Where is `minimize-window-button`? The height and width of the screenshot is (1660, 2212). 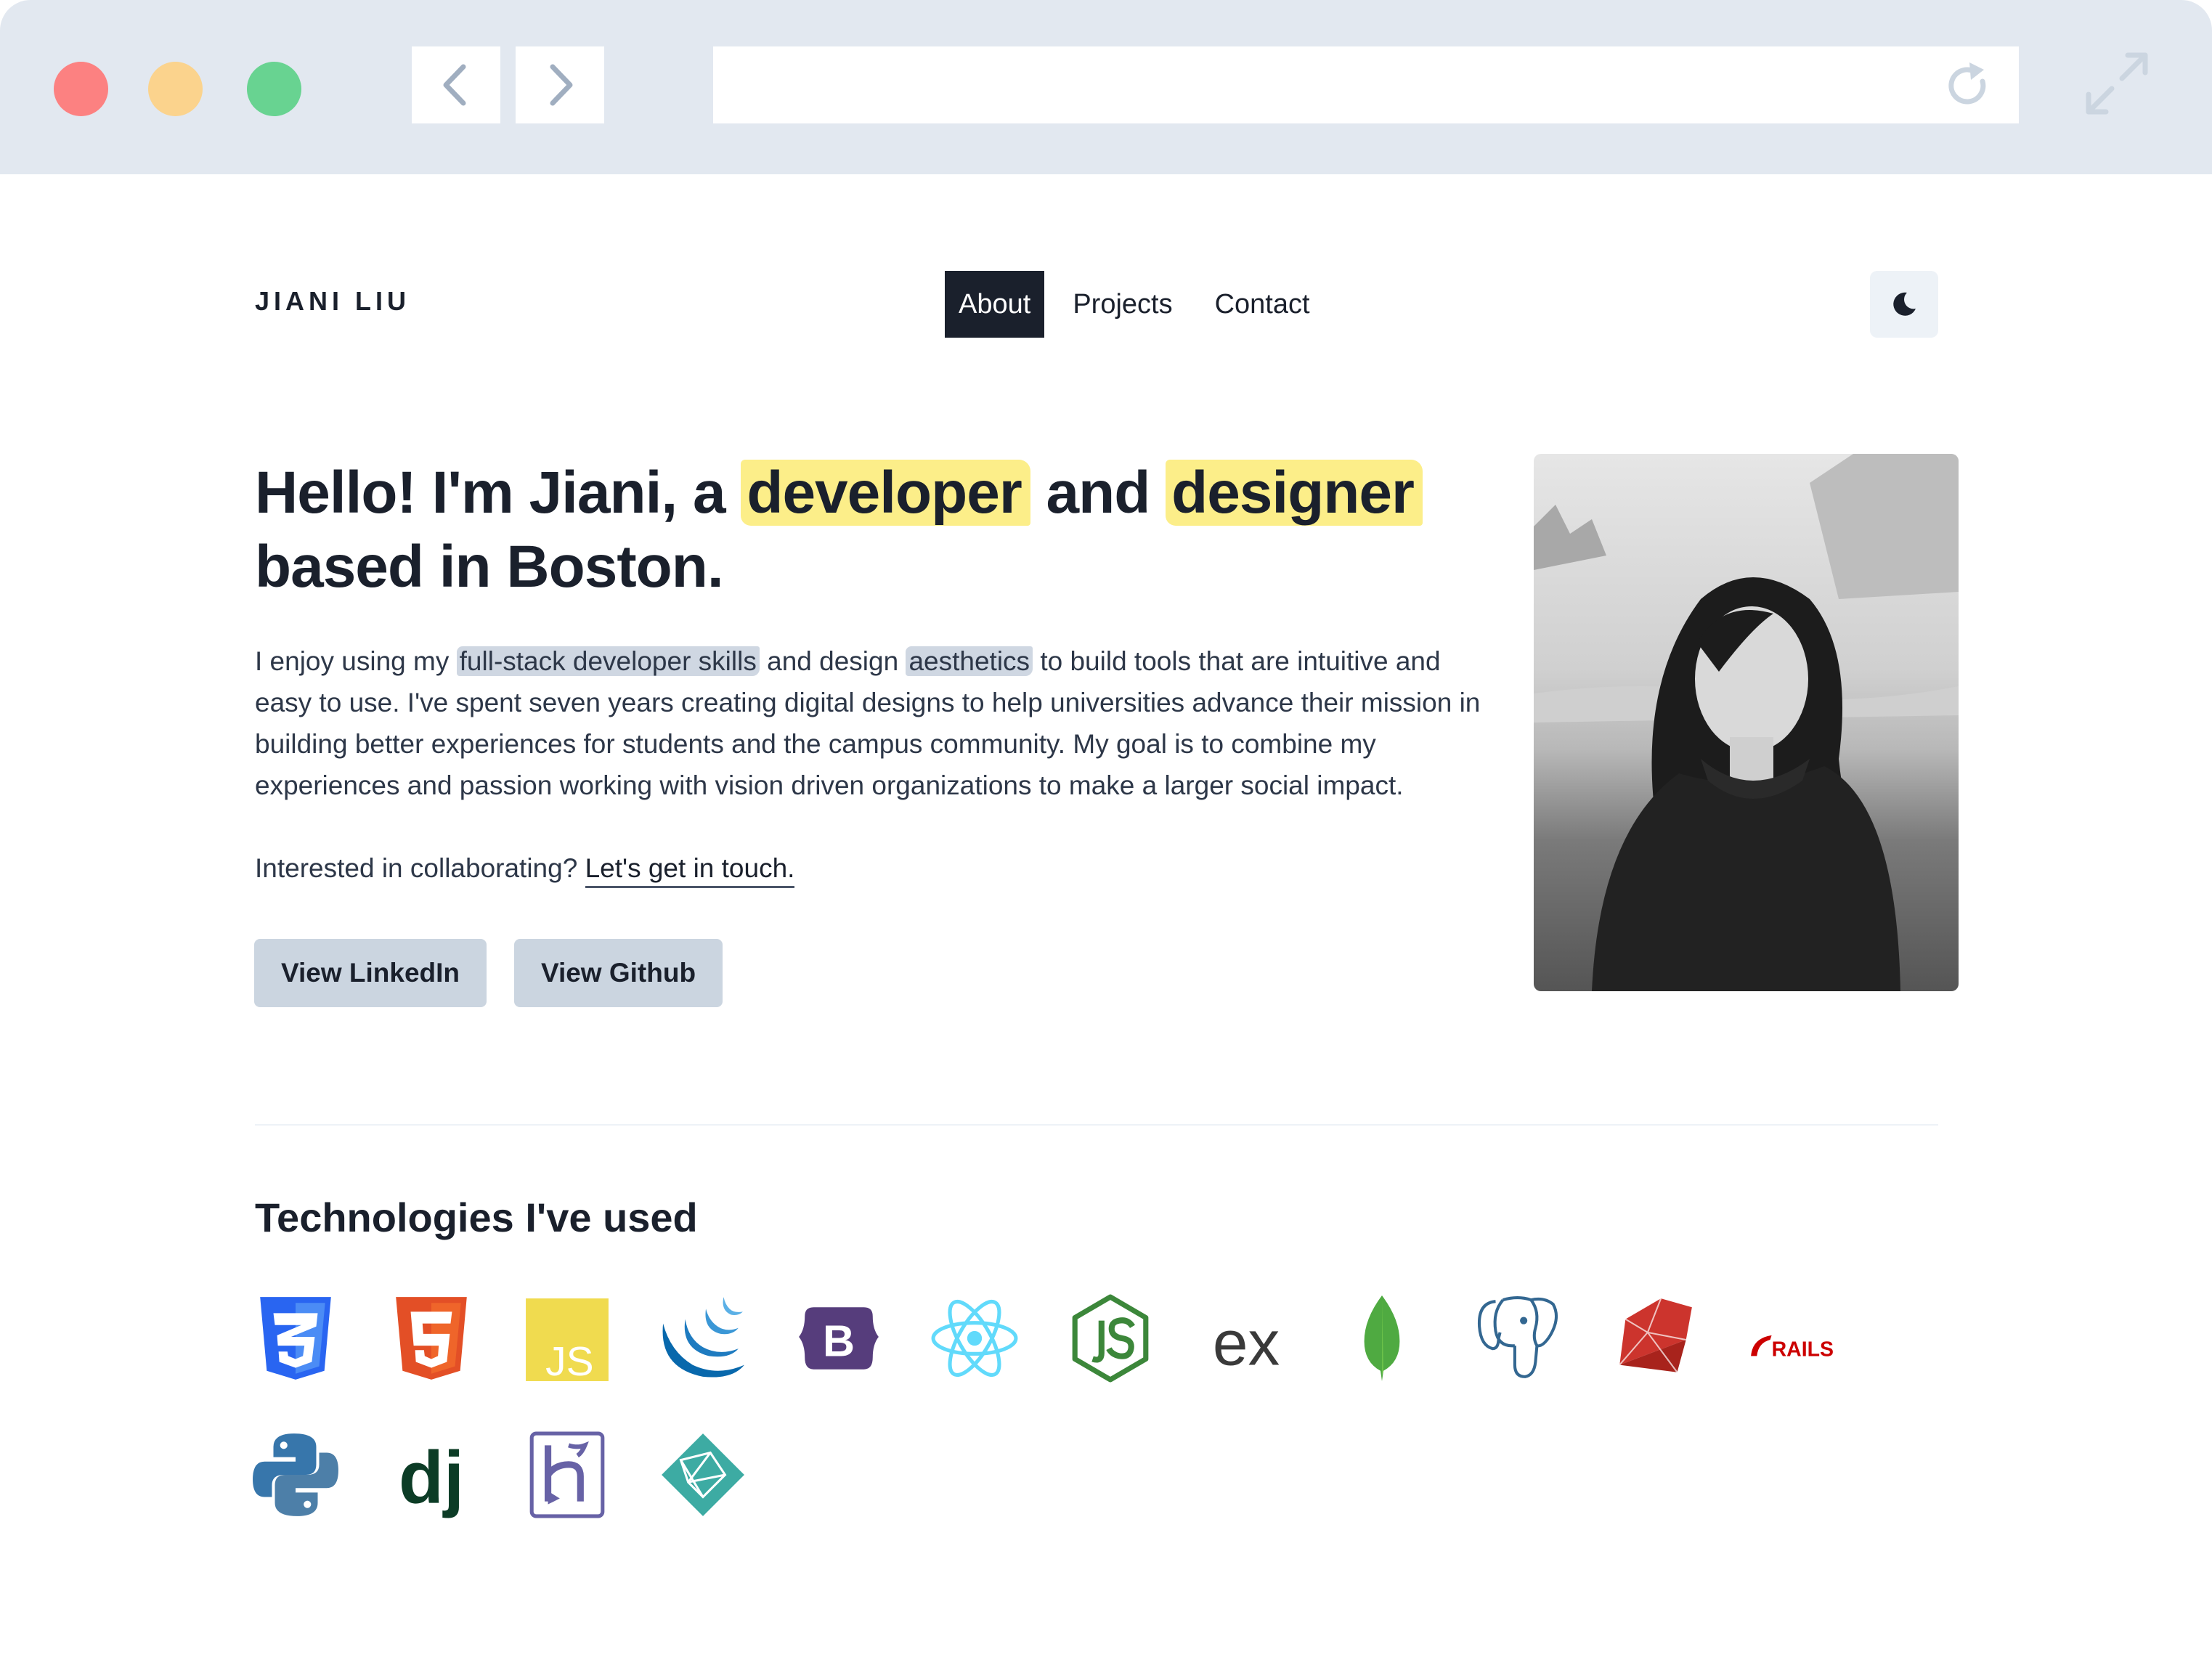 minimize-window-button is located at coordinates (175, 89).